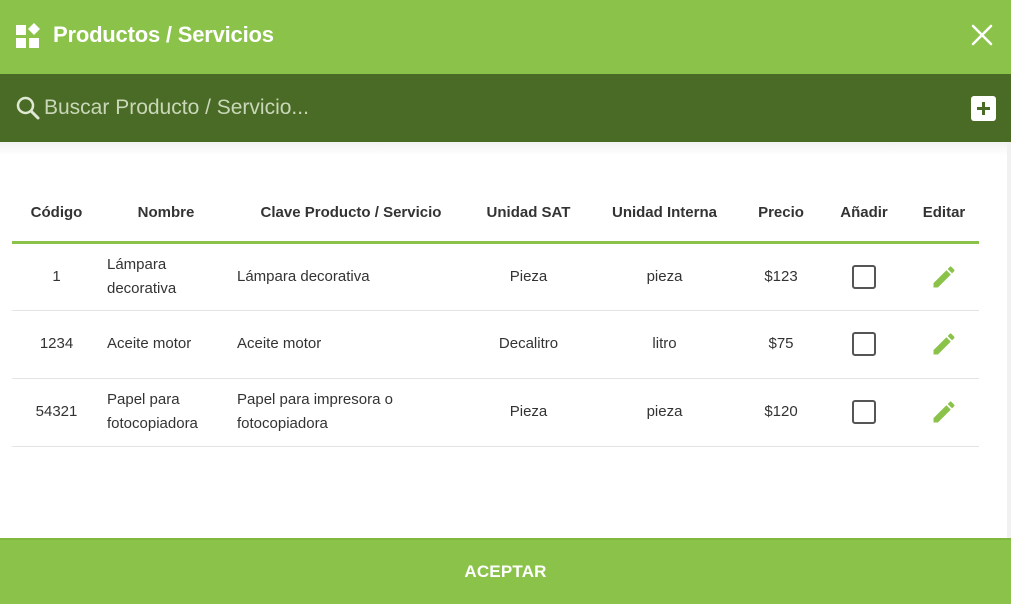 The width and height of the screenshot is (1011, 604). Describe the element at coordinates (528, 217) in the screenshot. I see `column-header-unidad-sat: Unidad SAT` at that location.